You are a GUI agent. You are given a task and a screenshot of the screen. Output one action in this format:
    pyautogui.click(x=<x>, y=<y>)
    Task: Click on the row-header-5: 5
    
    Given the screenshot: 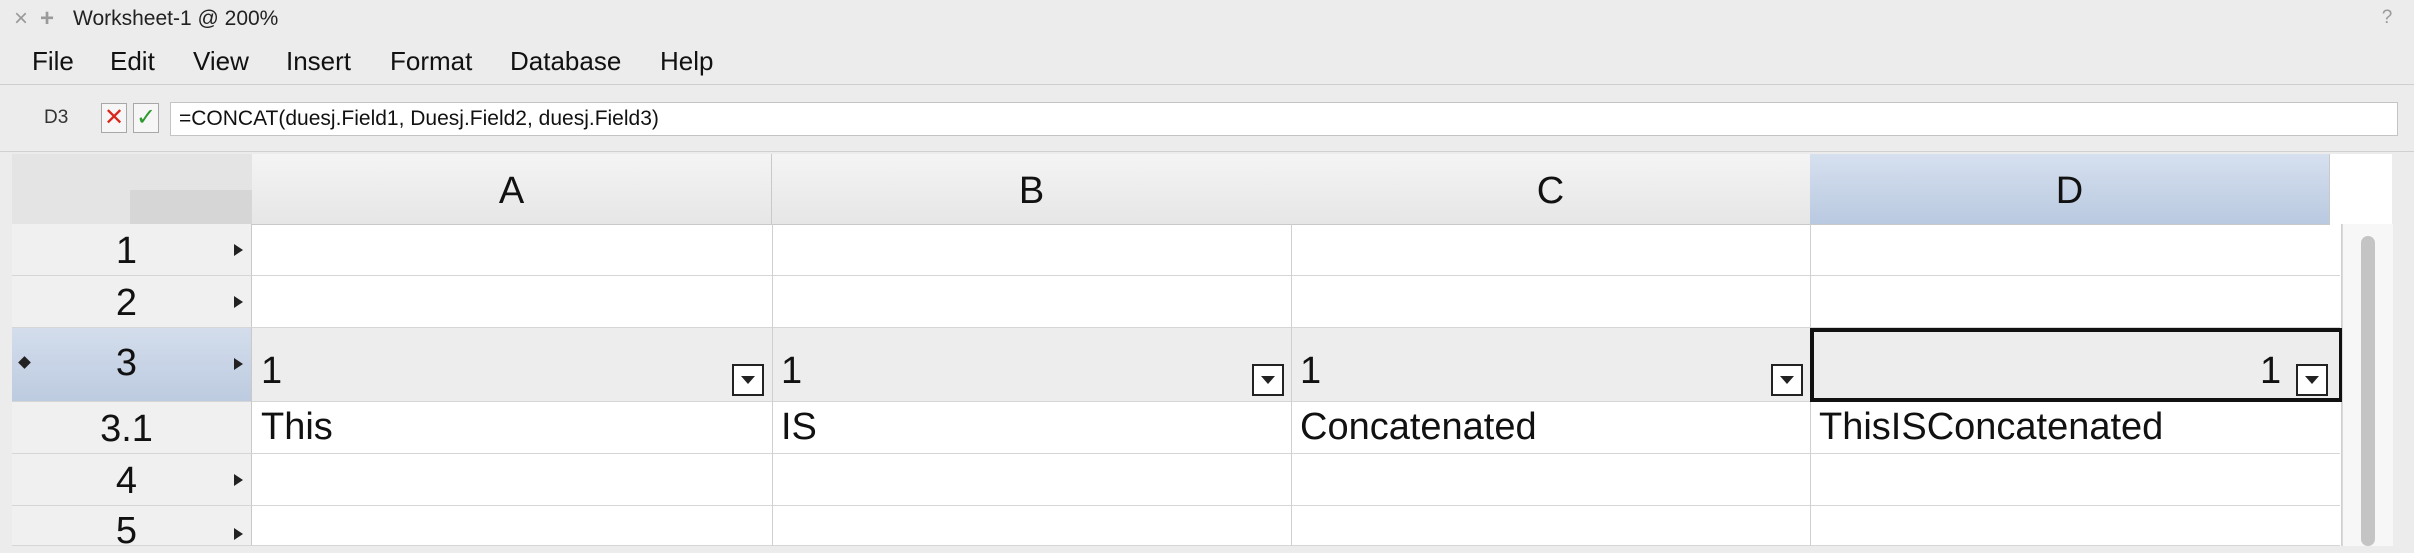 What is the action you would take?
    pyautogui.click(x=132, y=529)
    